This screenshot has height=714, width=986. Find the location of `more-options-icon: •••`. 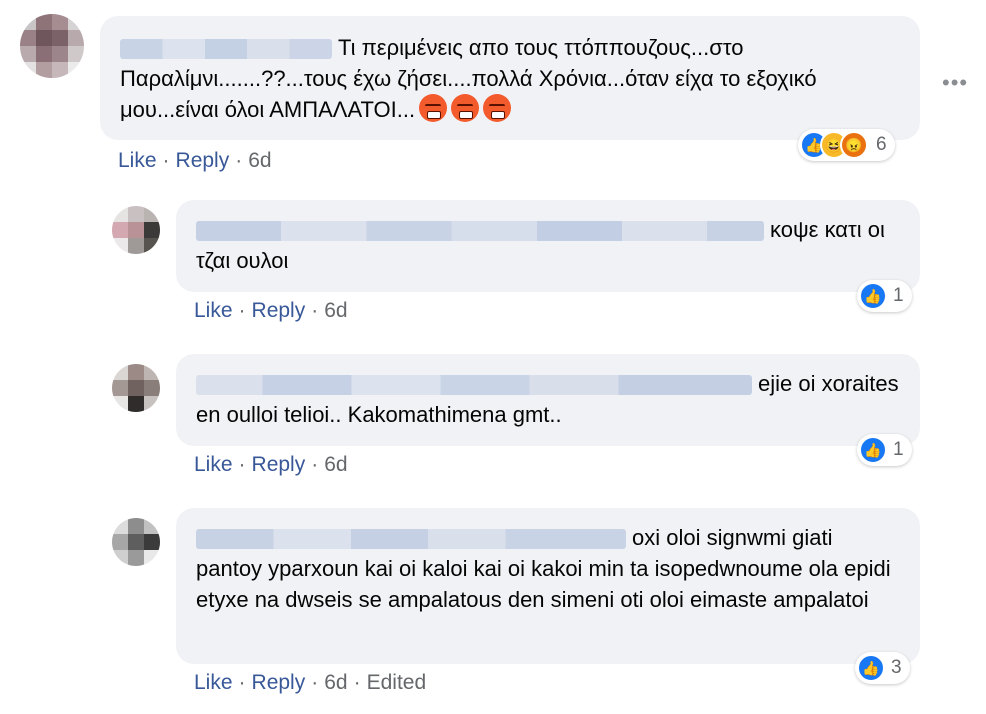

more-options-icon: ••• is located at coordinates (955, 83).